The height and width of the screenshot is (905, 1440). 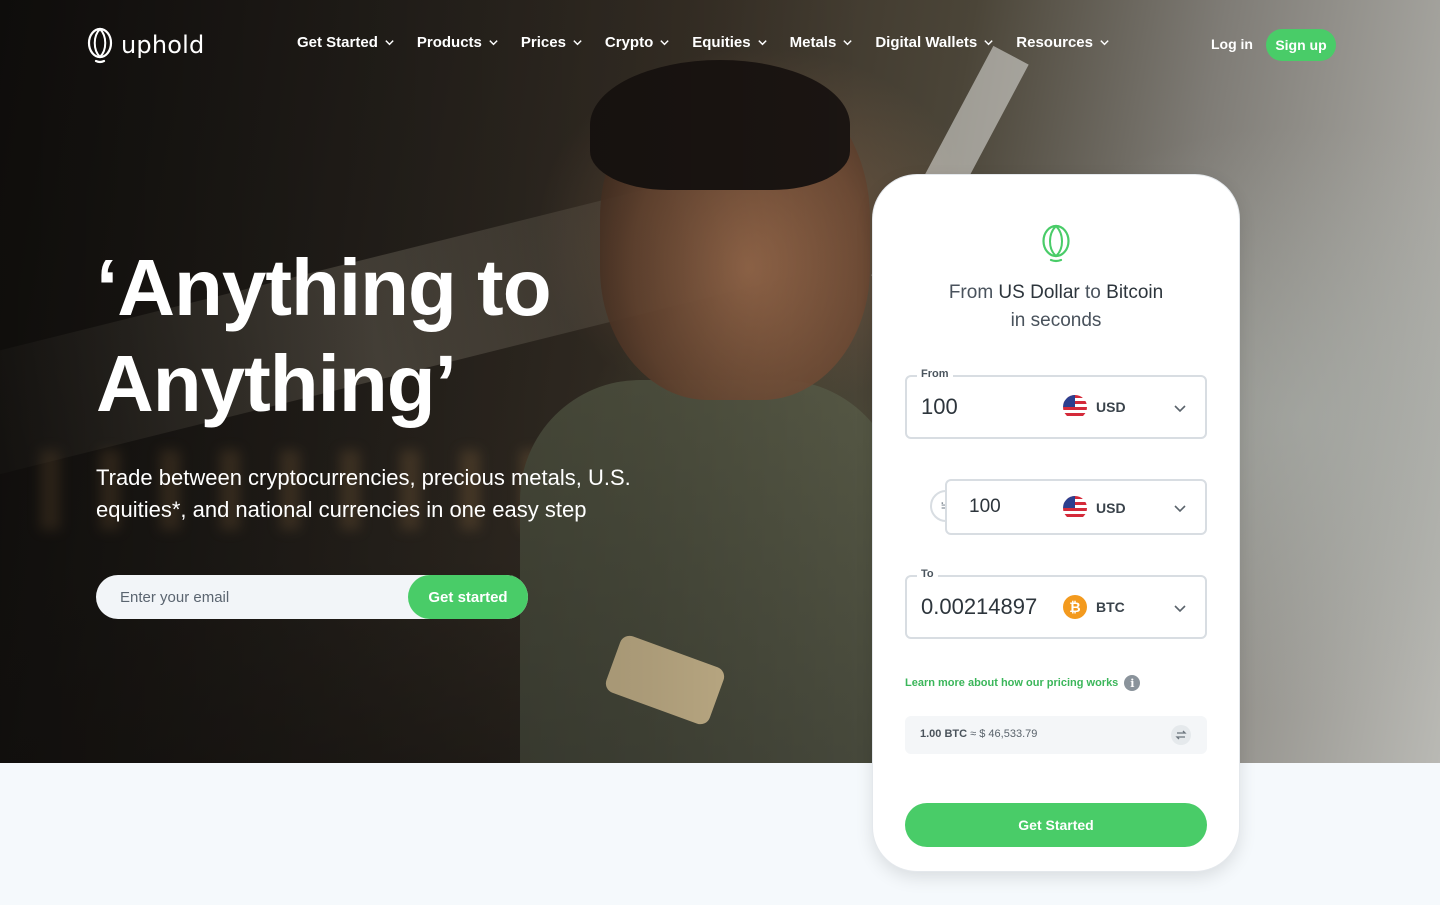 What do you see at coordinates (1094, 407) in the screenshot?
I see `from-currency-select: USD` at bounding box center [1094, 407].